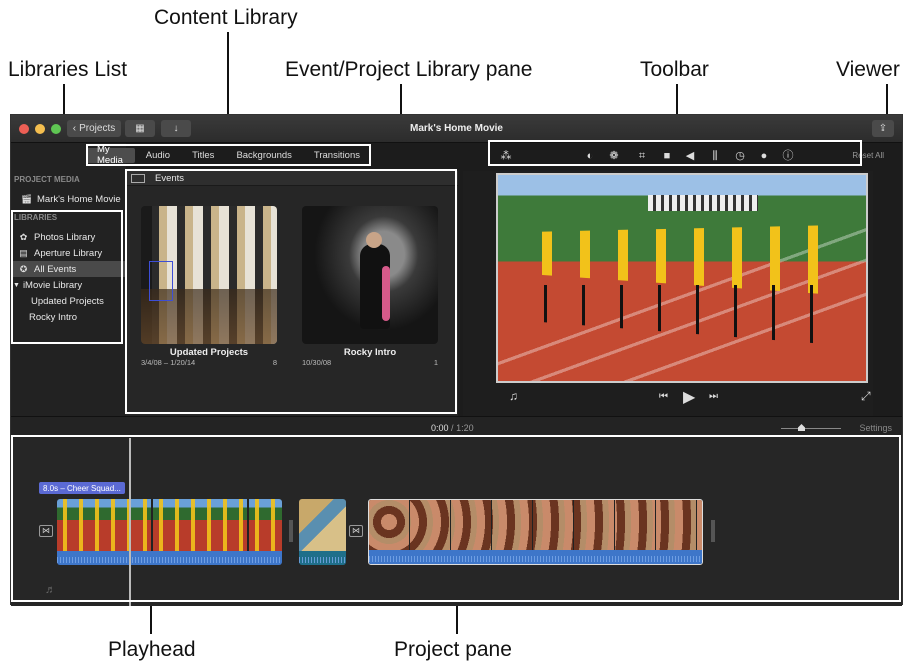  I want to click on share-button: ⇪, so click(883, 128).